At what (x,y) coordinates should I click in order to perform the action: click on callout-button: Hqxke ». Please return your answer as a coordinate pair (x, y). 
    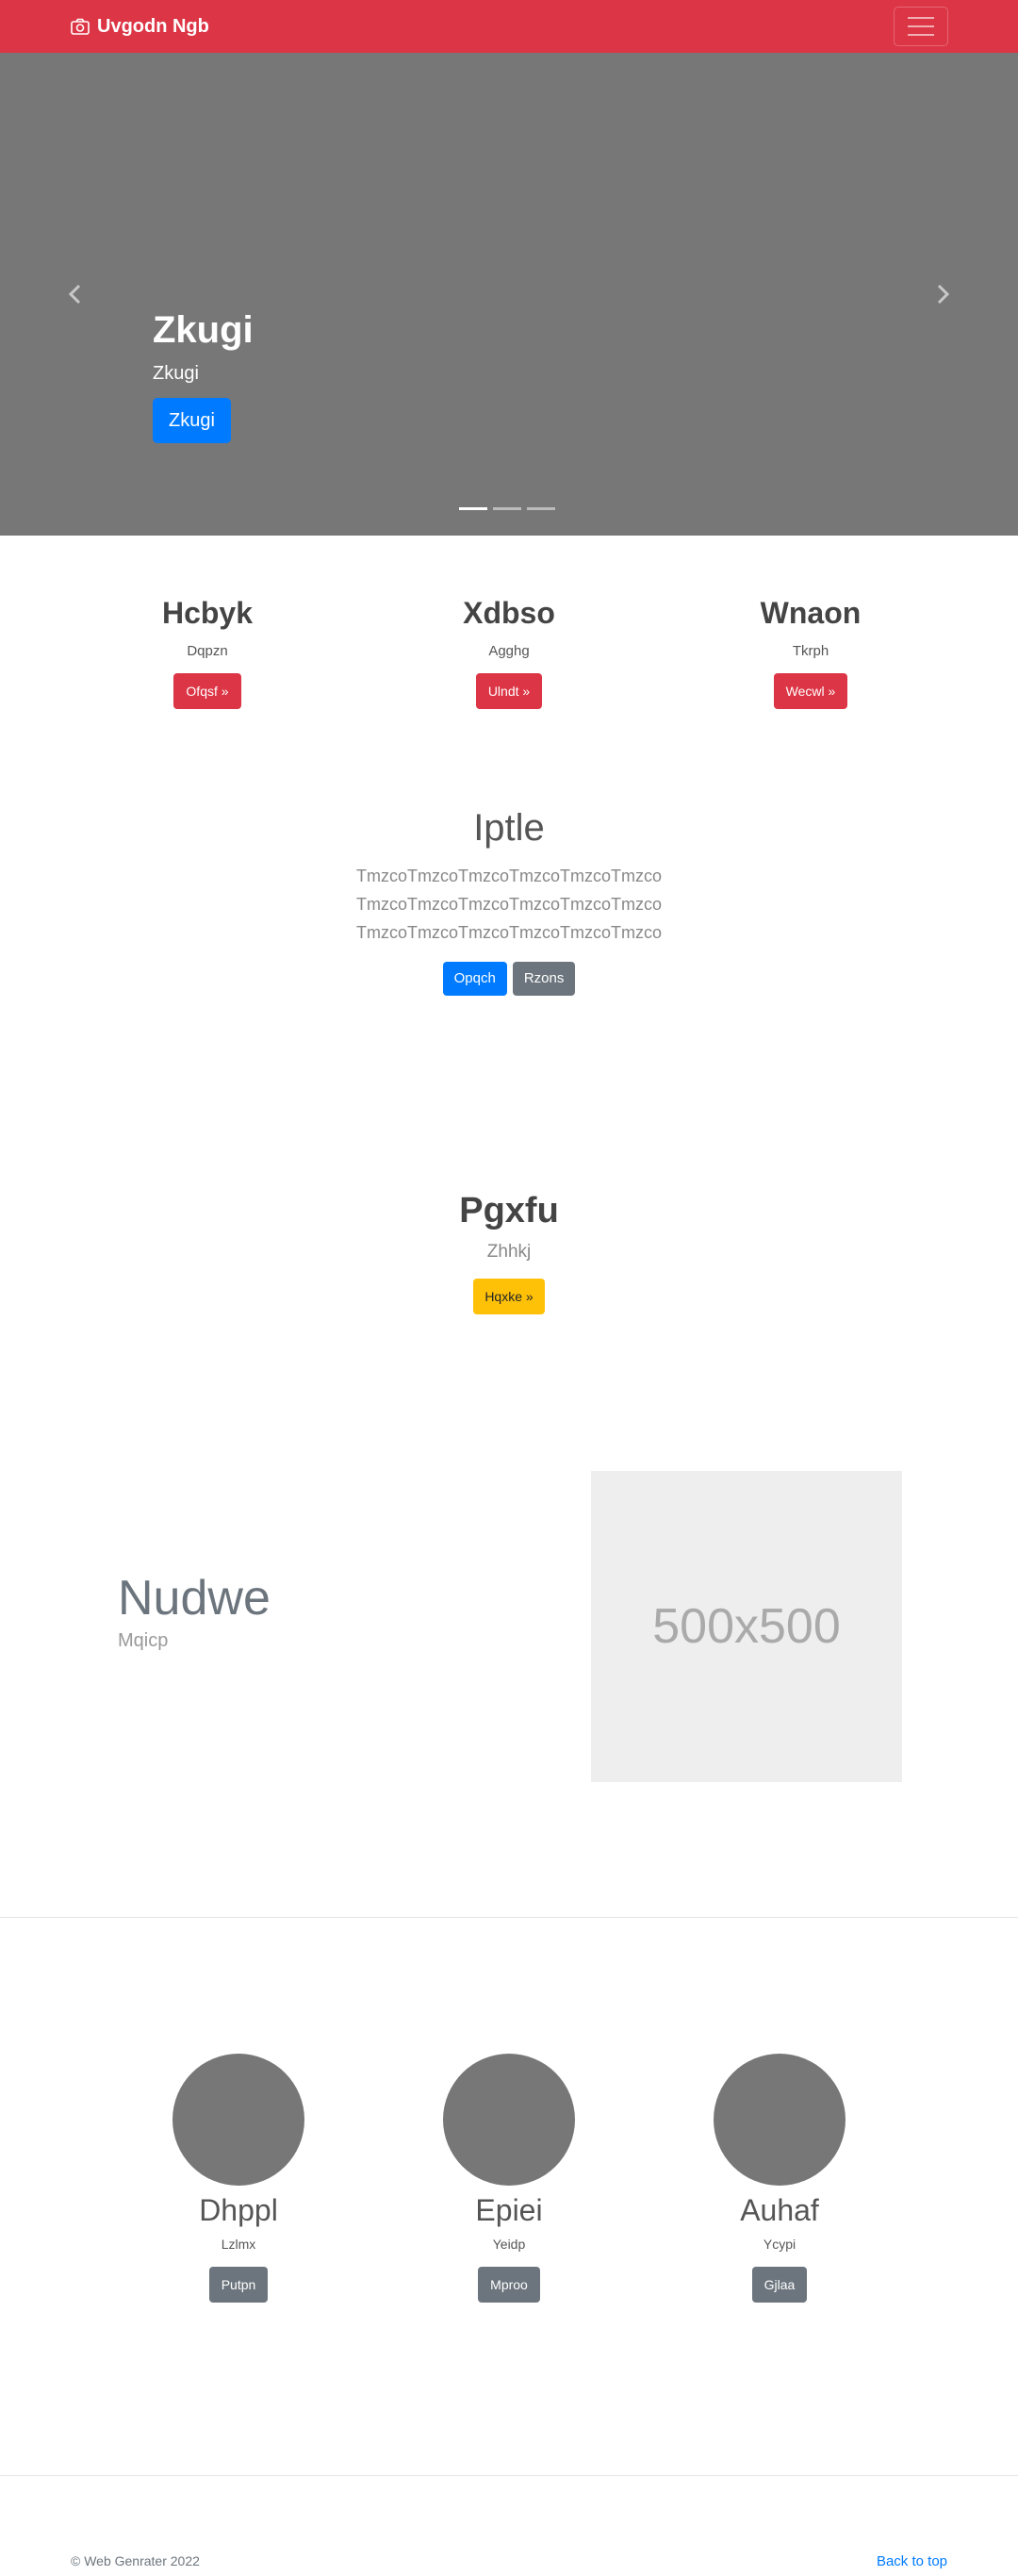
    Looking at the image, I should click on (509, 1296).